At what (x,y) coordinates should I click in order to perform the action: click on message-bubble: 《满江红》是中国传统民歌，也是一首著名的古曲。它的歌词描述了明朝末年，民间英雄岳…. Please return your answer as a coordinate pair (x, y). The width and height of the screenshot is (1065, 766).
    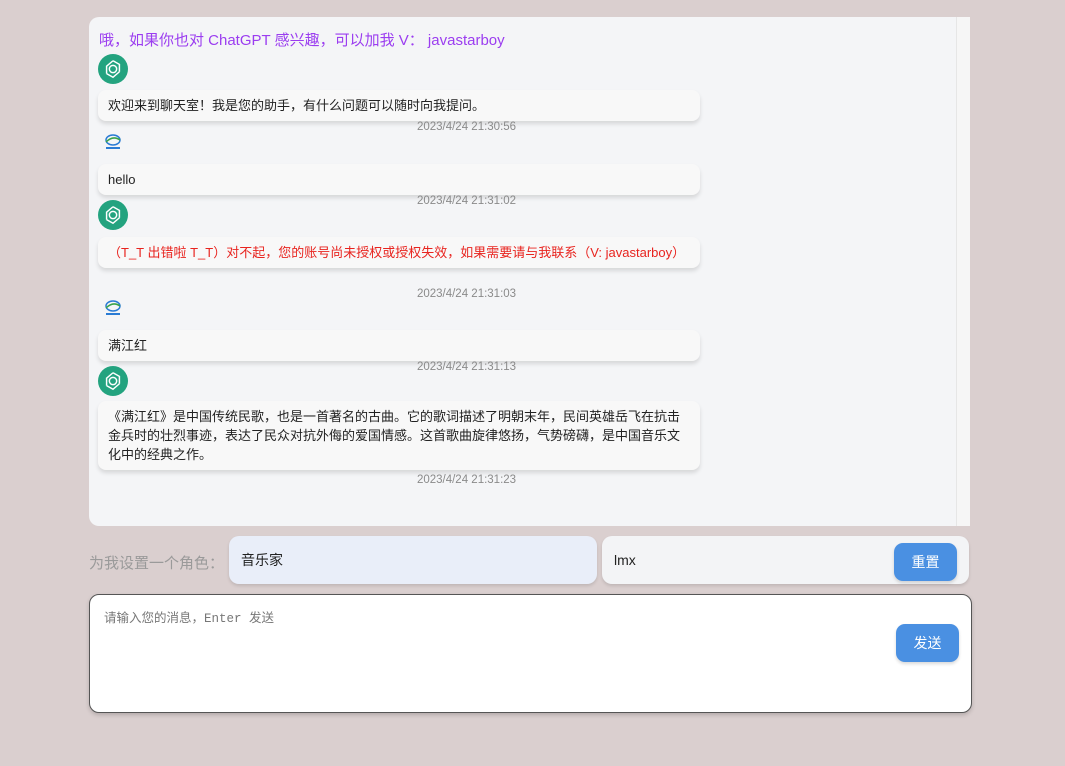
    Looking at the image, I should click on (399, 435).